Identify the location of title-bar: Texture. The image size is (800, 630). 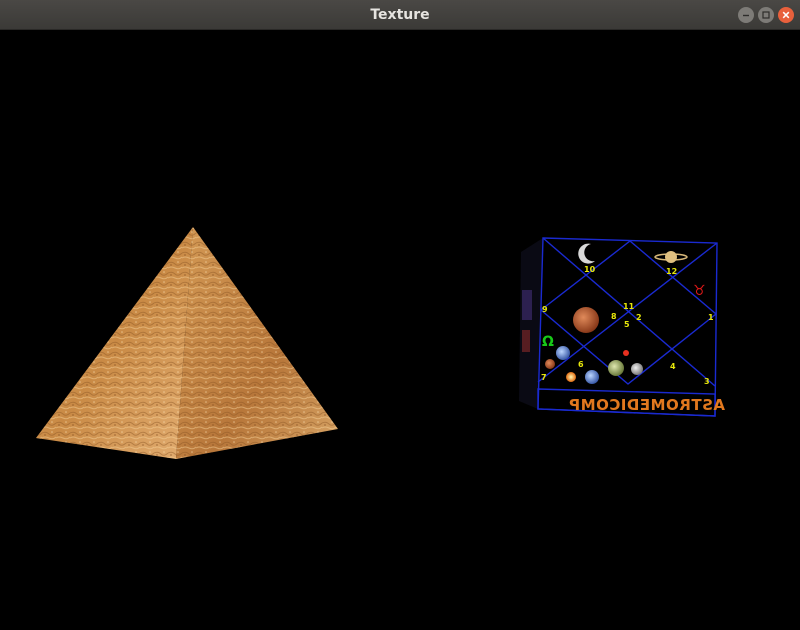
(400, 15).